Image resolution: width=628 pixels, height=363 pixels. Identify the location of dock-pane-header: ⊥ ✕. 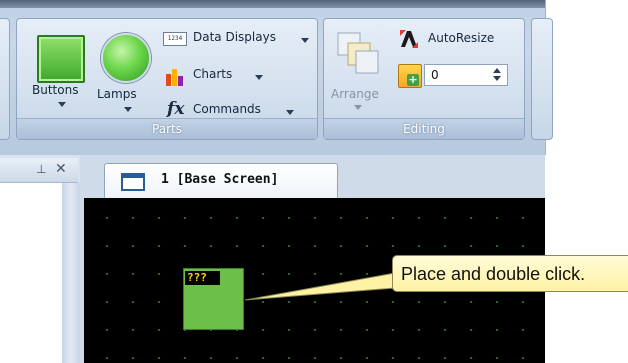
(39, 170).